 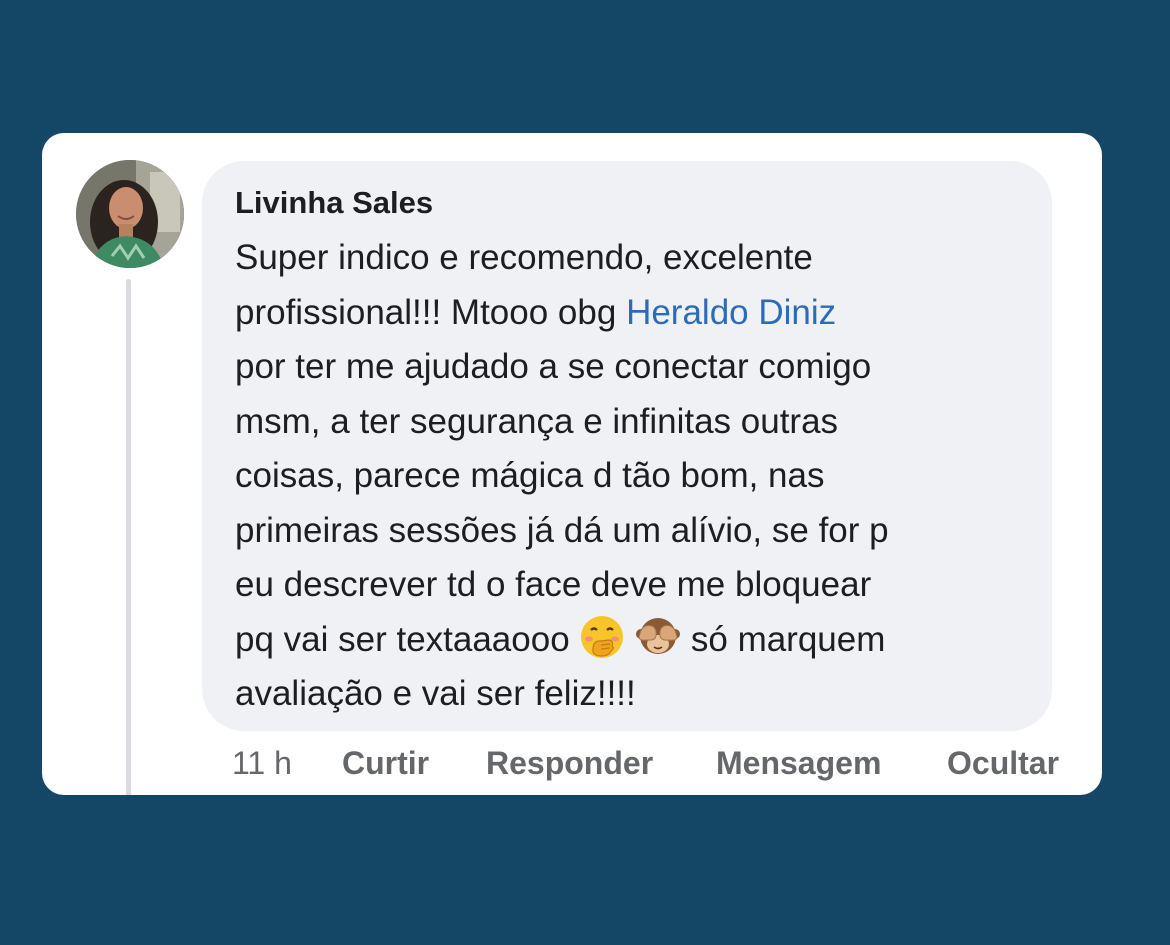 What do you see at coordinates (128, 537) in the screenshot?
I see `thread-line` at bounding box center [128, 537].